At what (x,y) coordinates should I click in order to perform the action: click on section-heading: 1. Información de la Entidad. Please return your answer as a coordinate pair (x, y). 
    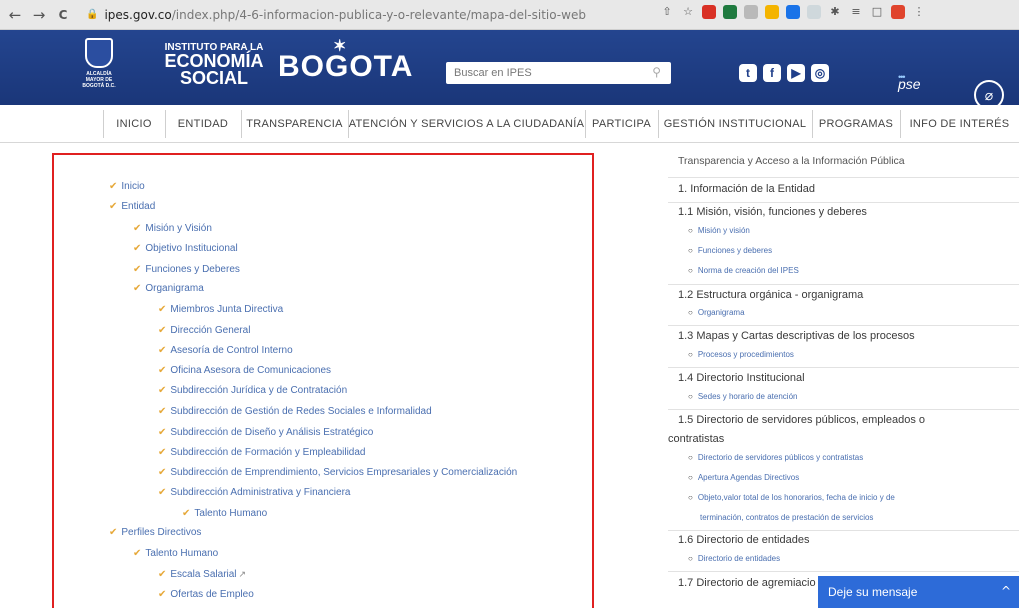
    Looking at the image, I should click on (746, 189).